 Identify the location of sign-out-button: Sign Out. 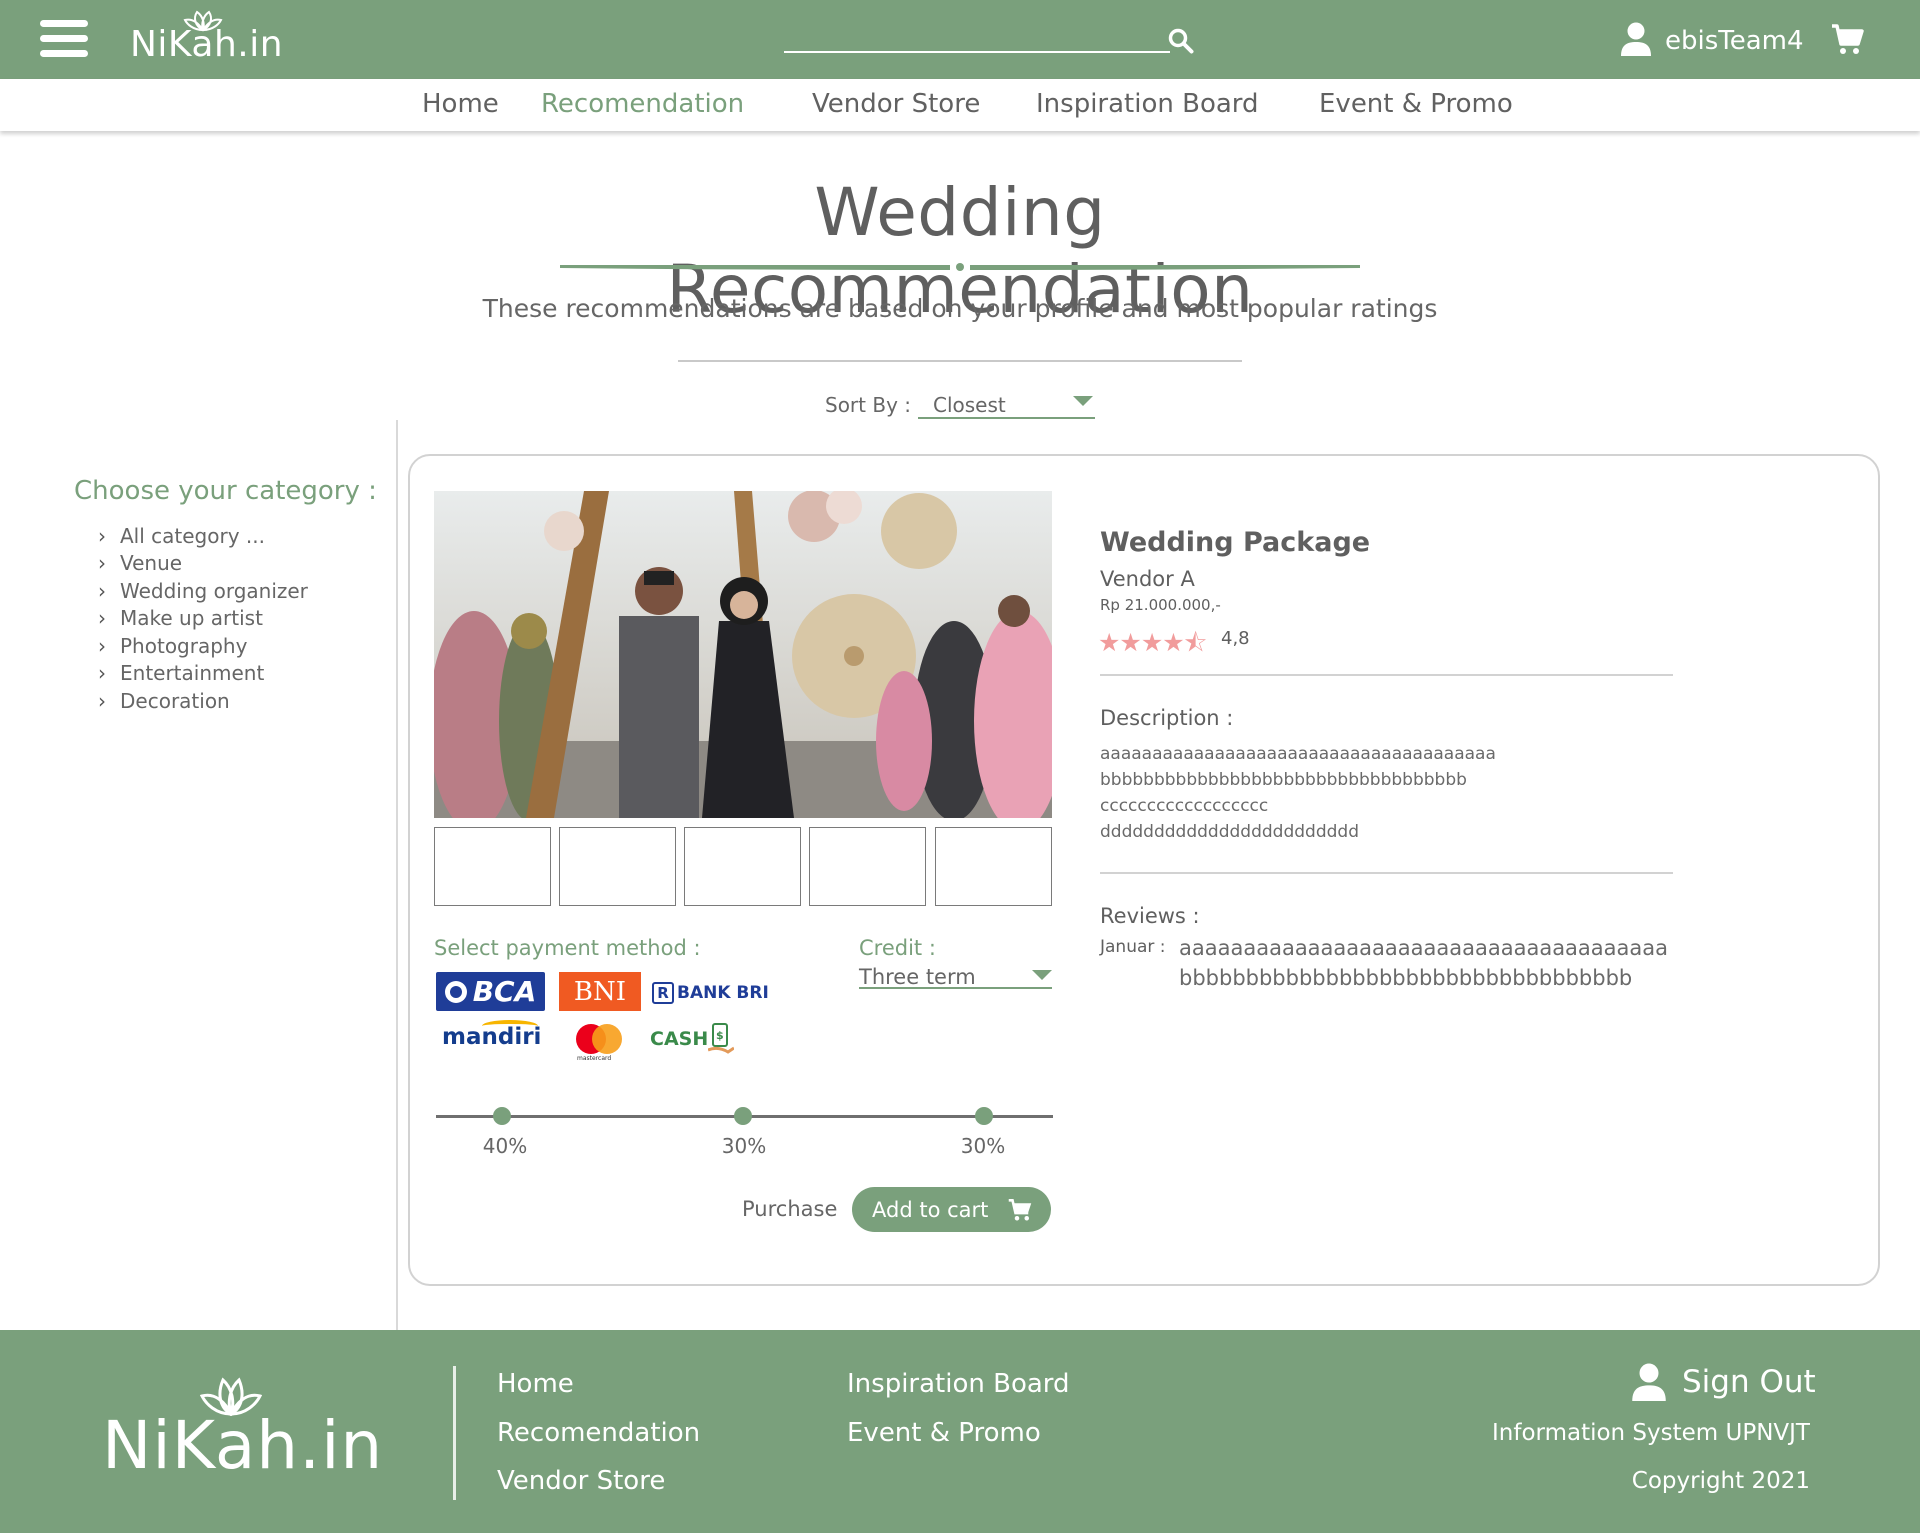
(1723, 1382).